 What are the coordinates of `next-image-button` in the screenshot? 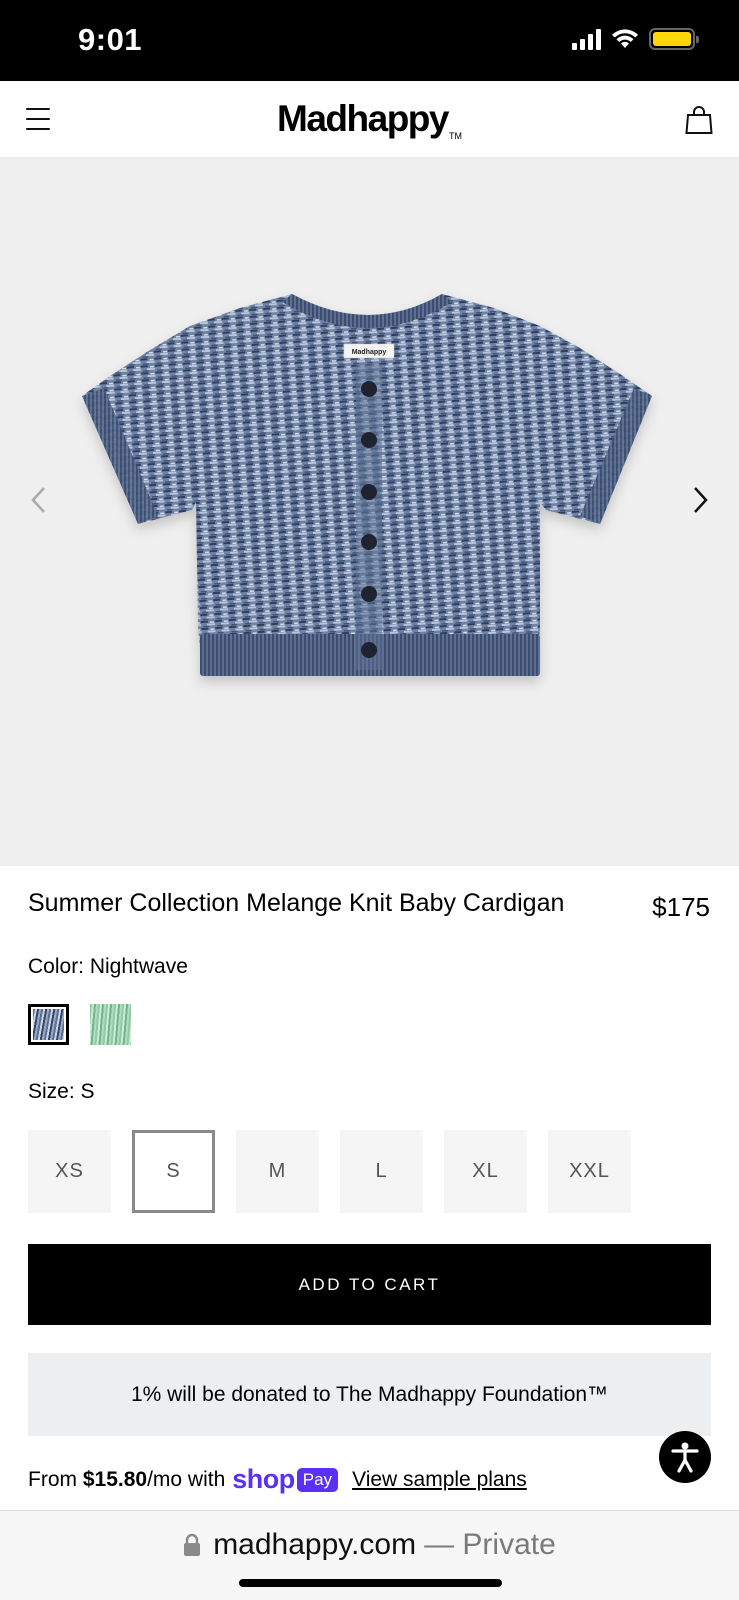 It's located at (701, 500).